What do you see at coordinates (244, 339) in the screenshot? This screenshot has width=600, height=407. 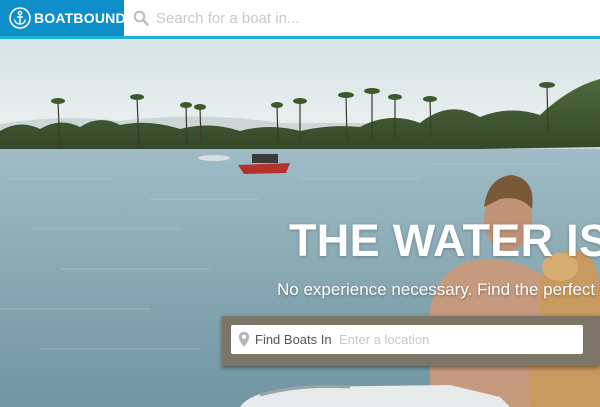 I see `map-pin-icon` at bounding box center [244, 339].